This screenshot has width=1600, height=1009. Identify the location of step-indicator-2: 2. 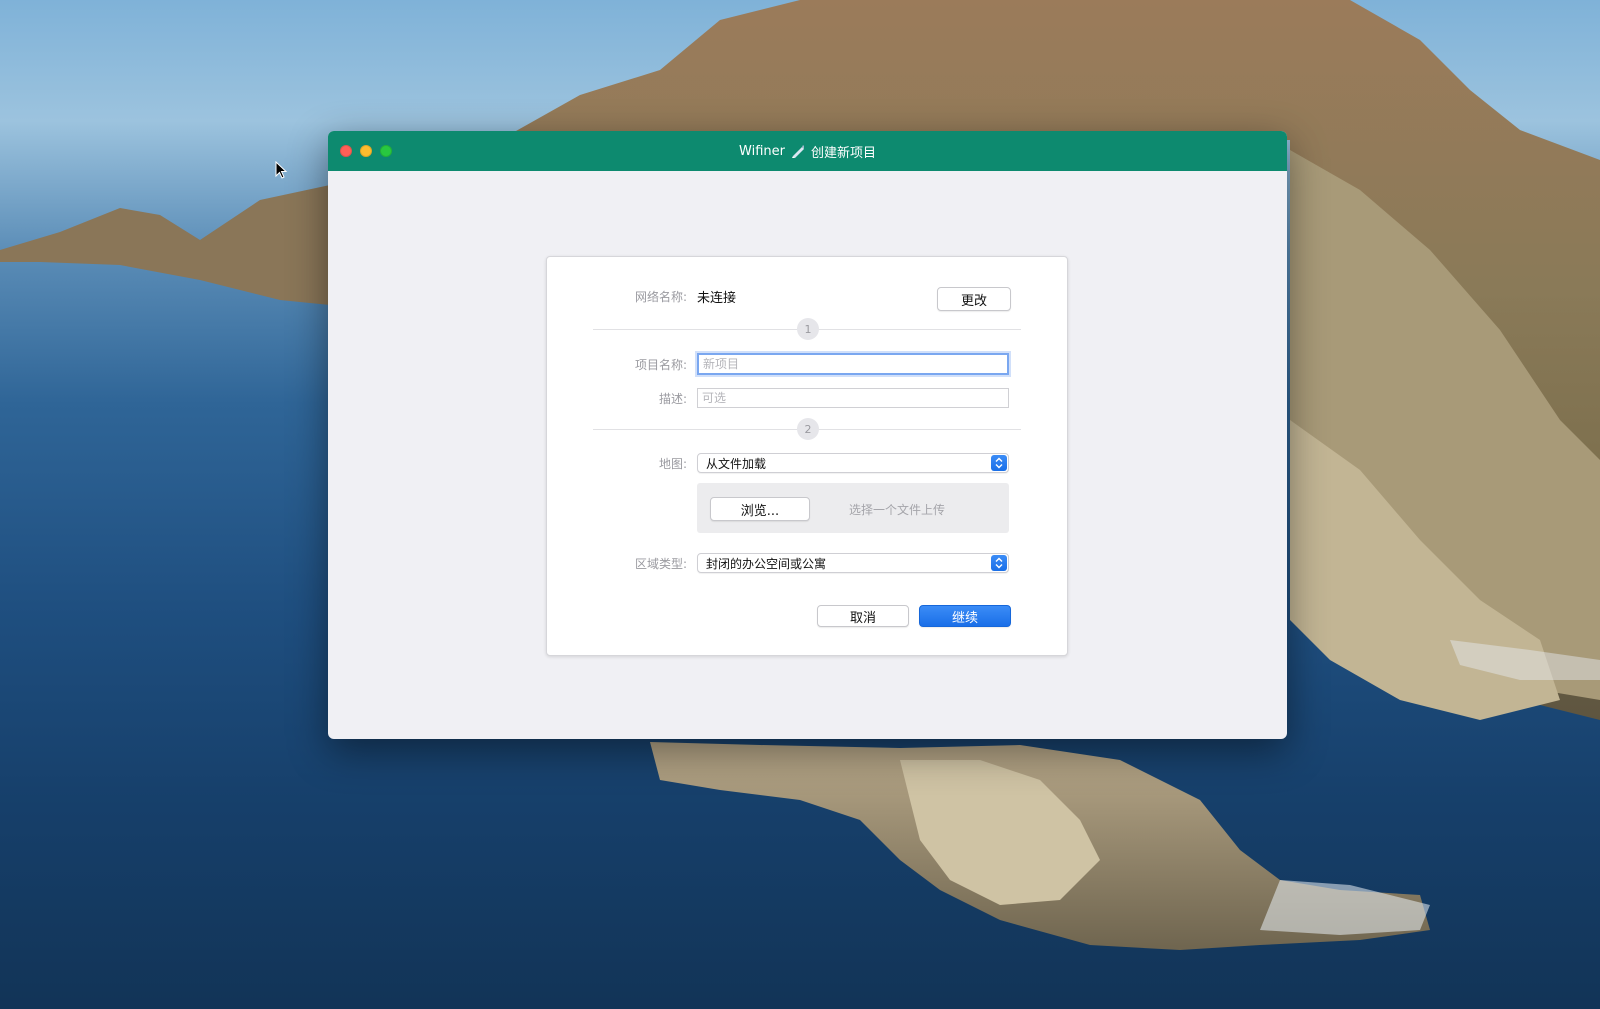
(808, 429).